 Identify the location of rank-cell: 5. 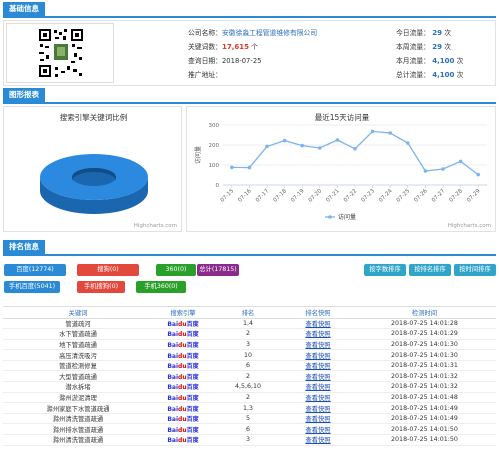
(248, 419).